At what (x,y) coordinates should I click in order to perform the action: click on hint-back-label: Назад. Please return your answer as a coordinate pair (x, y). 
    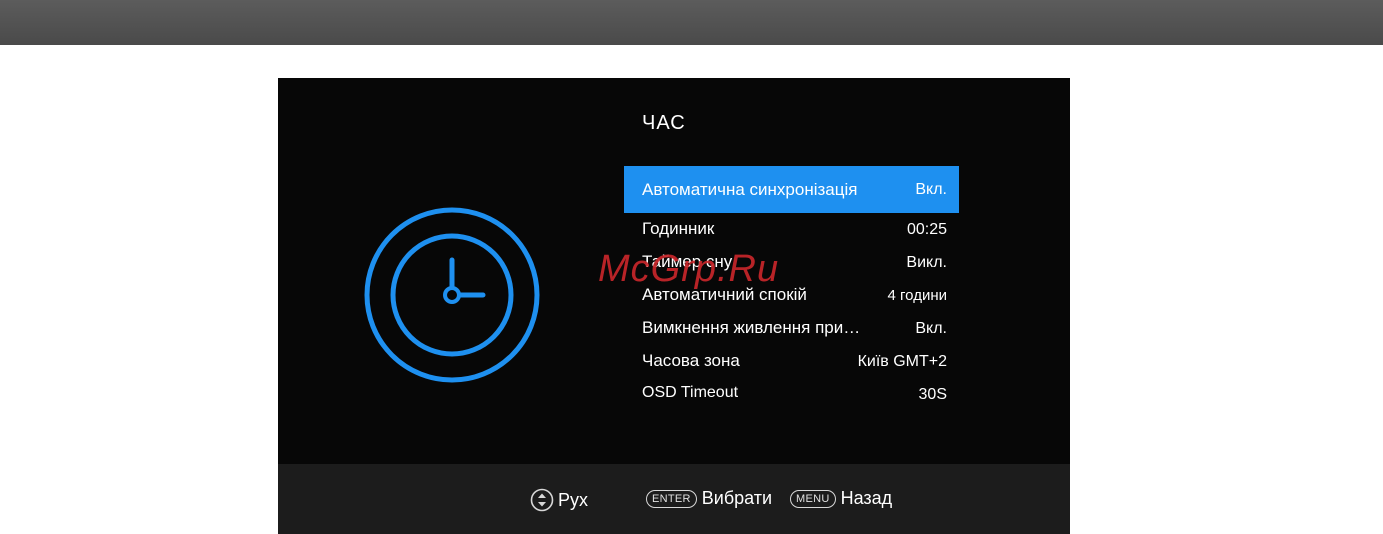
    Looking at the image, I should click on (866, 498).